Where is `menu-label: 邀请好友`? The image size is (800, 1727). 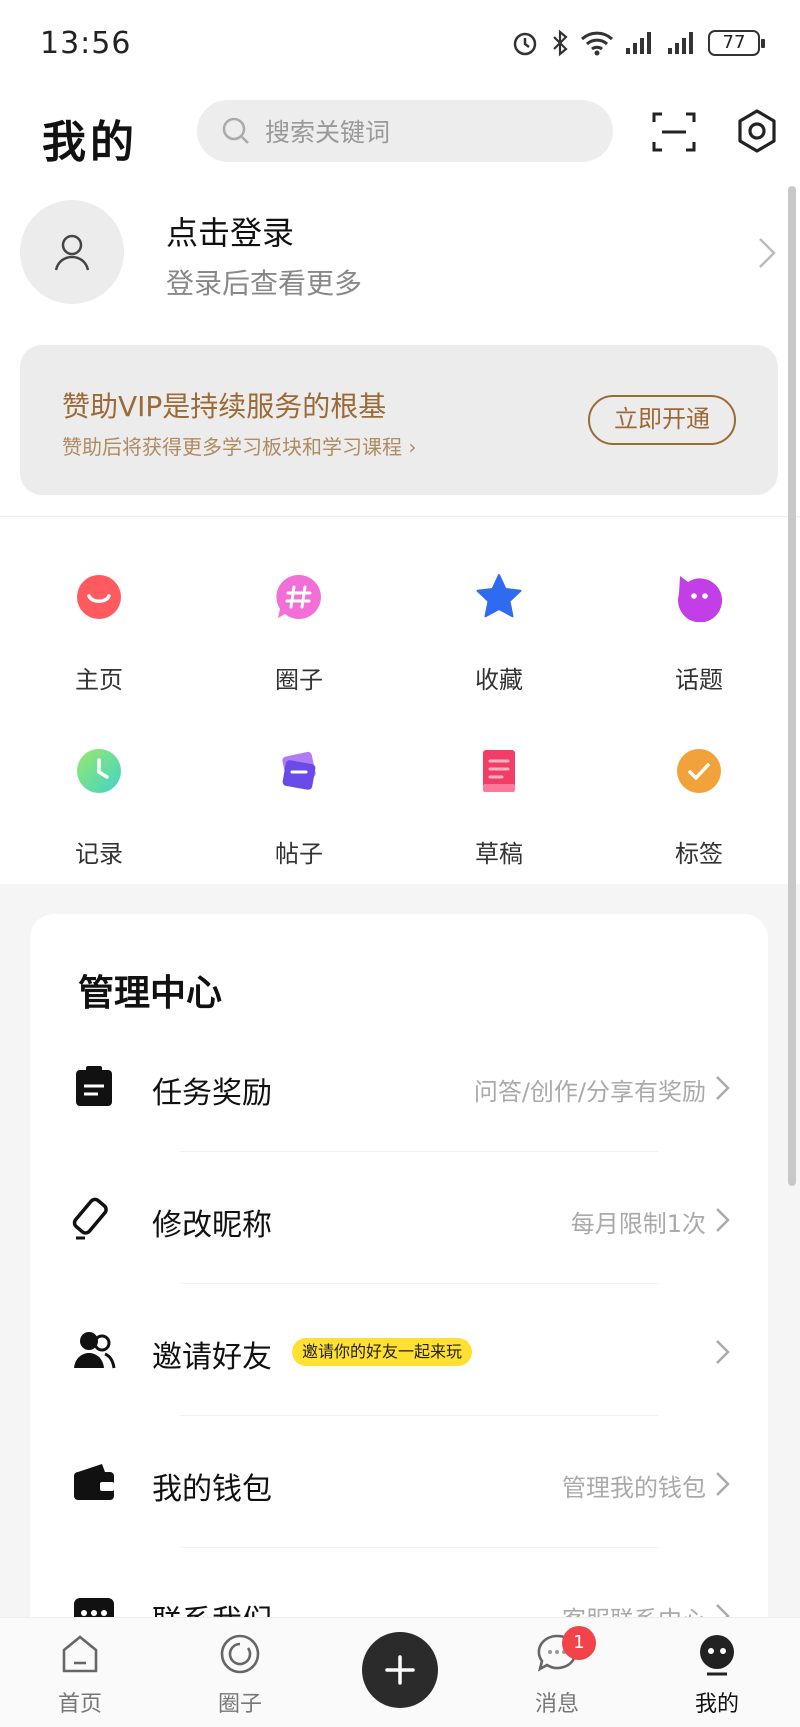
menu-label: 邀请好友 is located at coordinates (212, 1357).